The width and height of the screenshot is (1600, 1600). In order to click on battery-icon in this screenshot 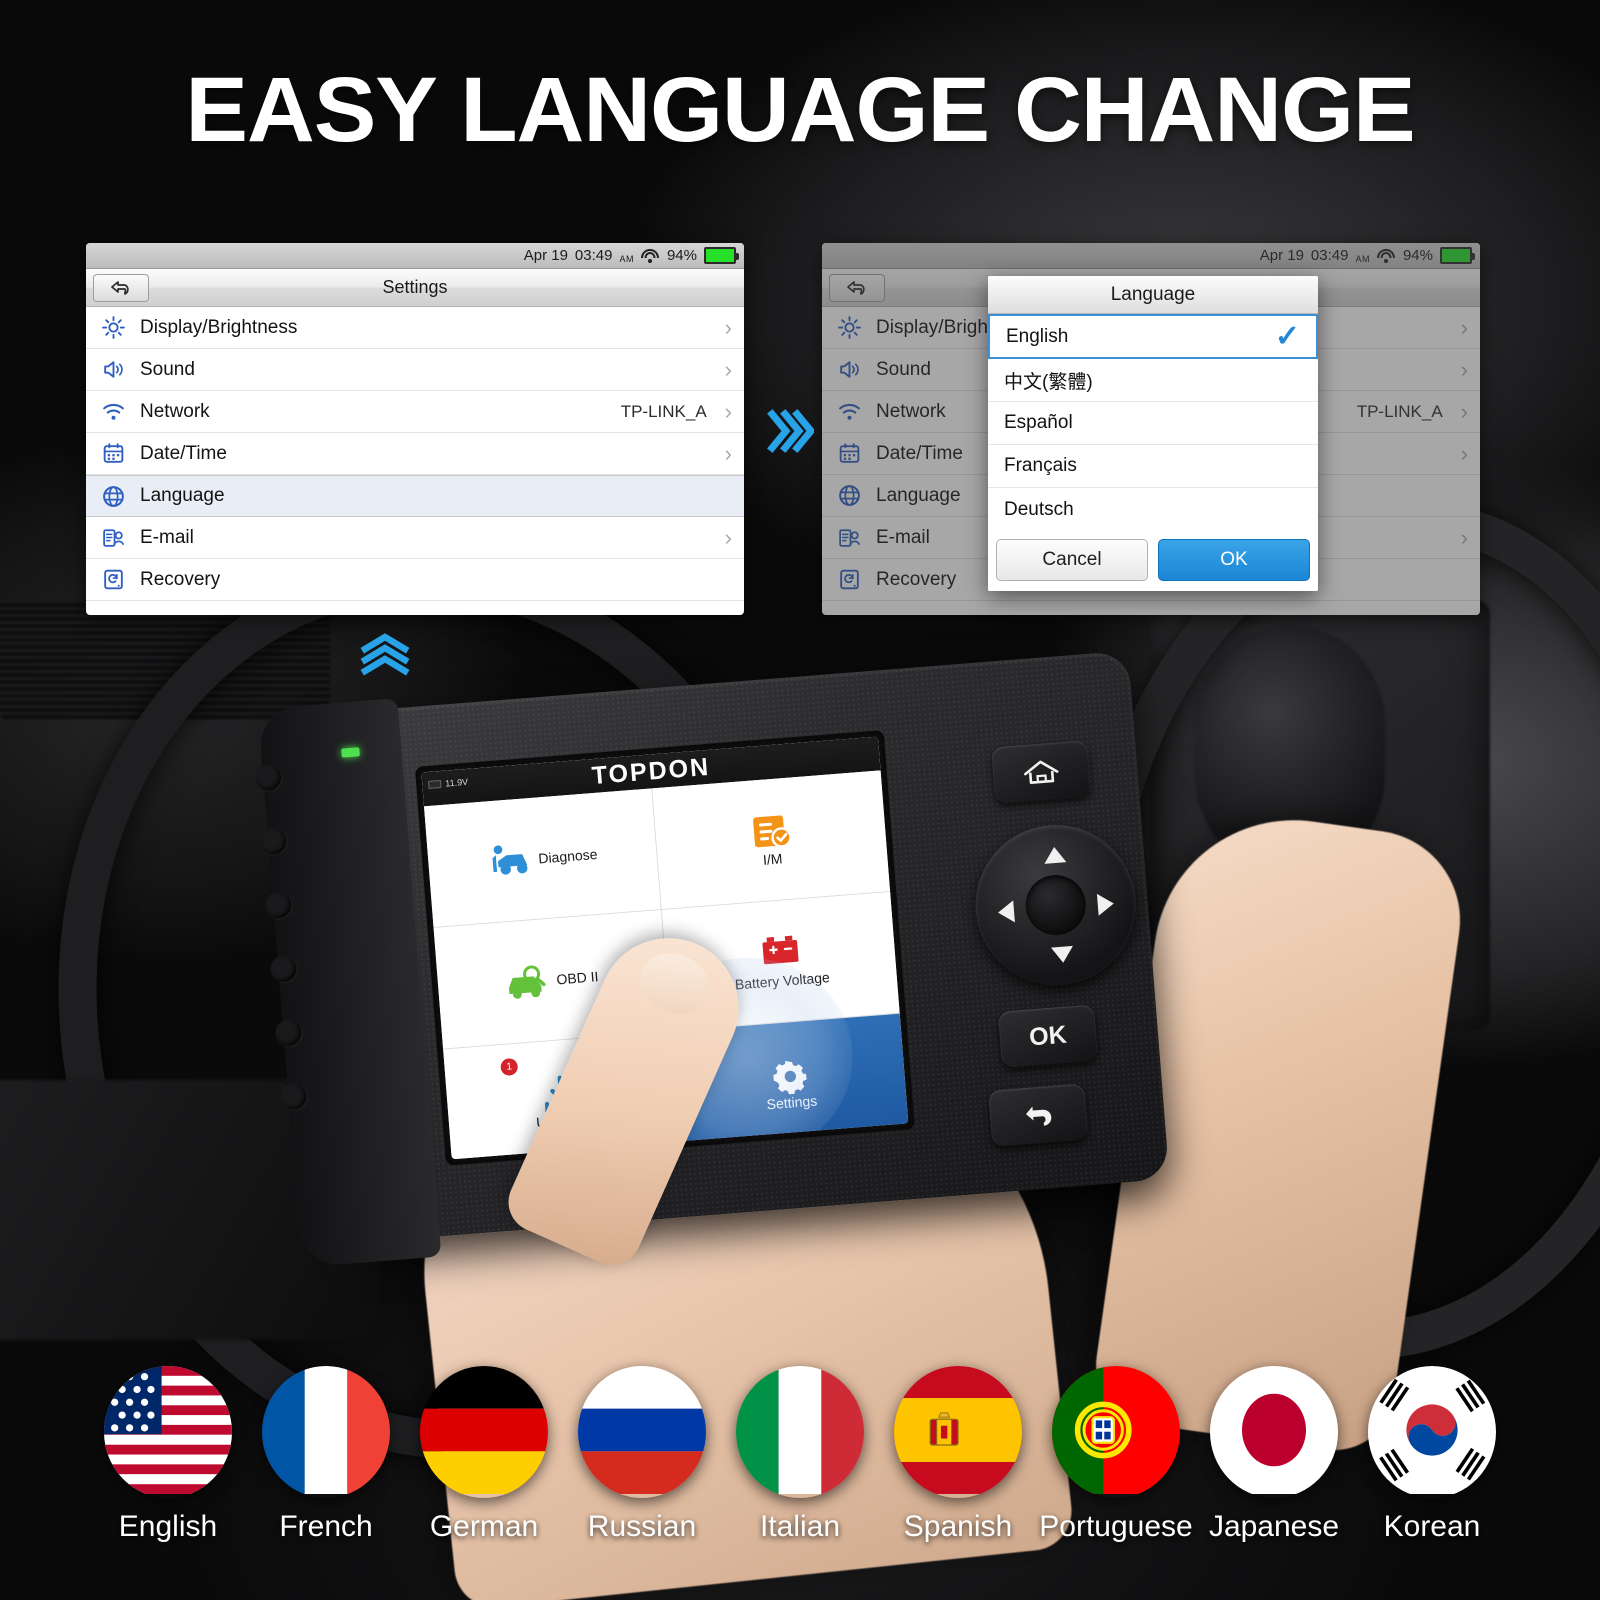, I will do `click(721, 255)`.